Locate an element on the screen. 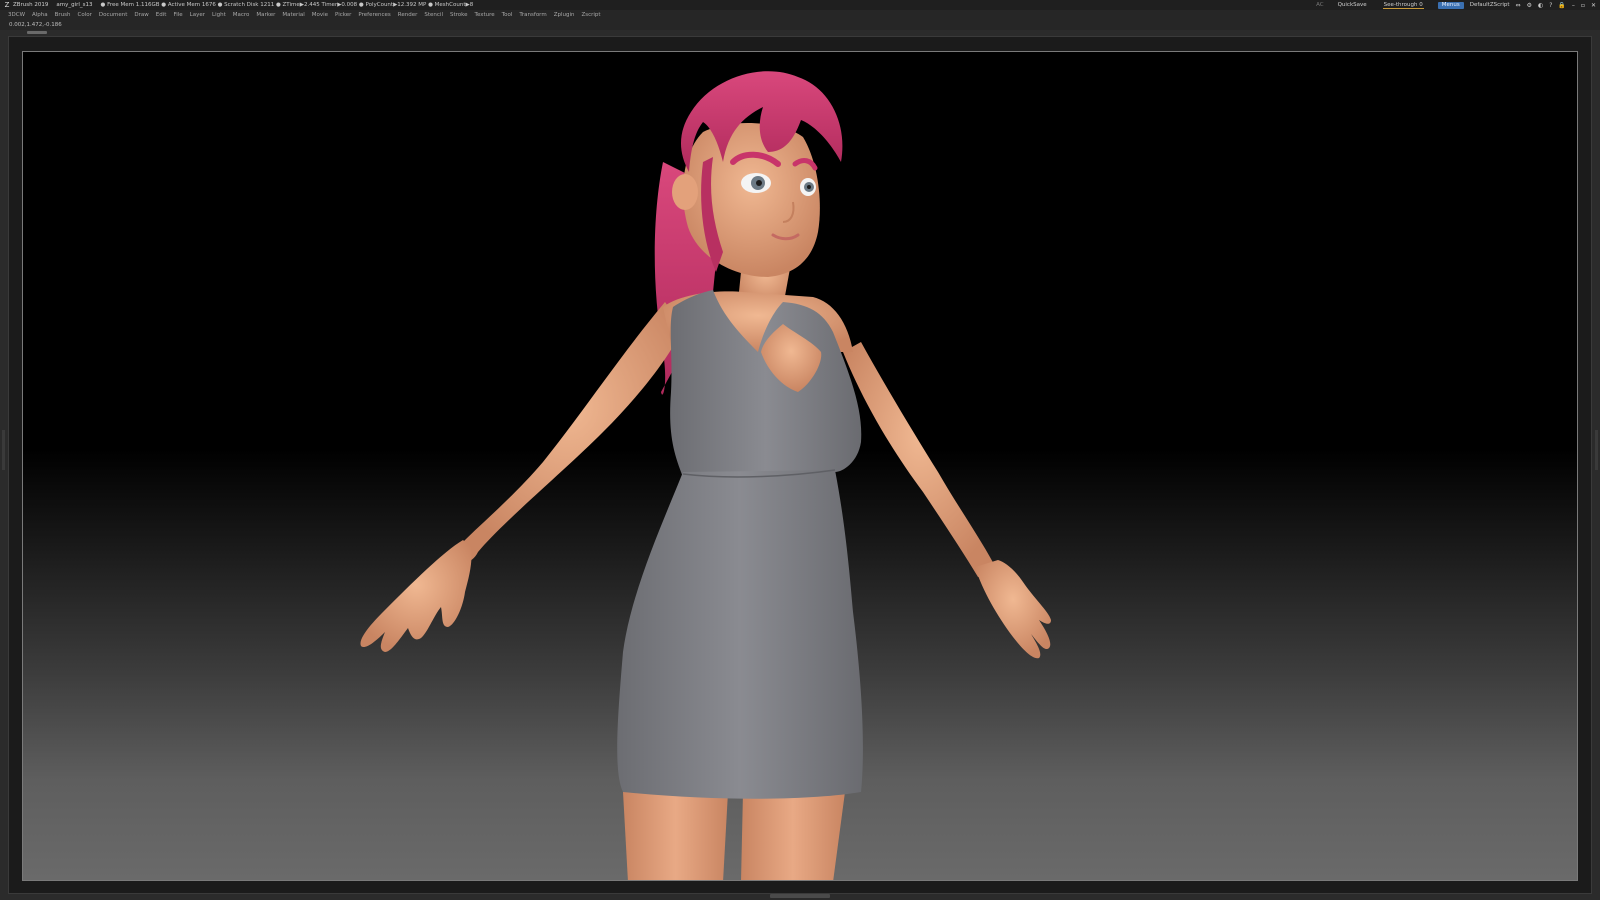 The height and width of the screenshot is (900, 1600). left-tray-handle is located at coordinates (3, 450).